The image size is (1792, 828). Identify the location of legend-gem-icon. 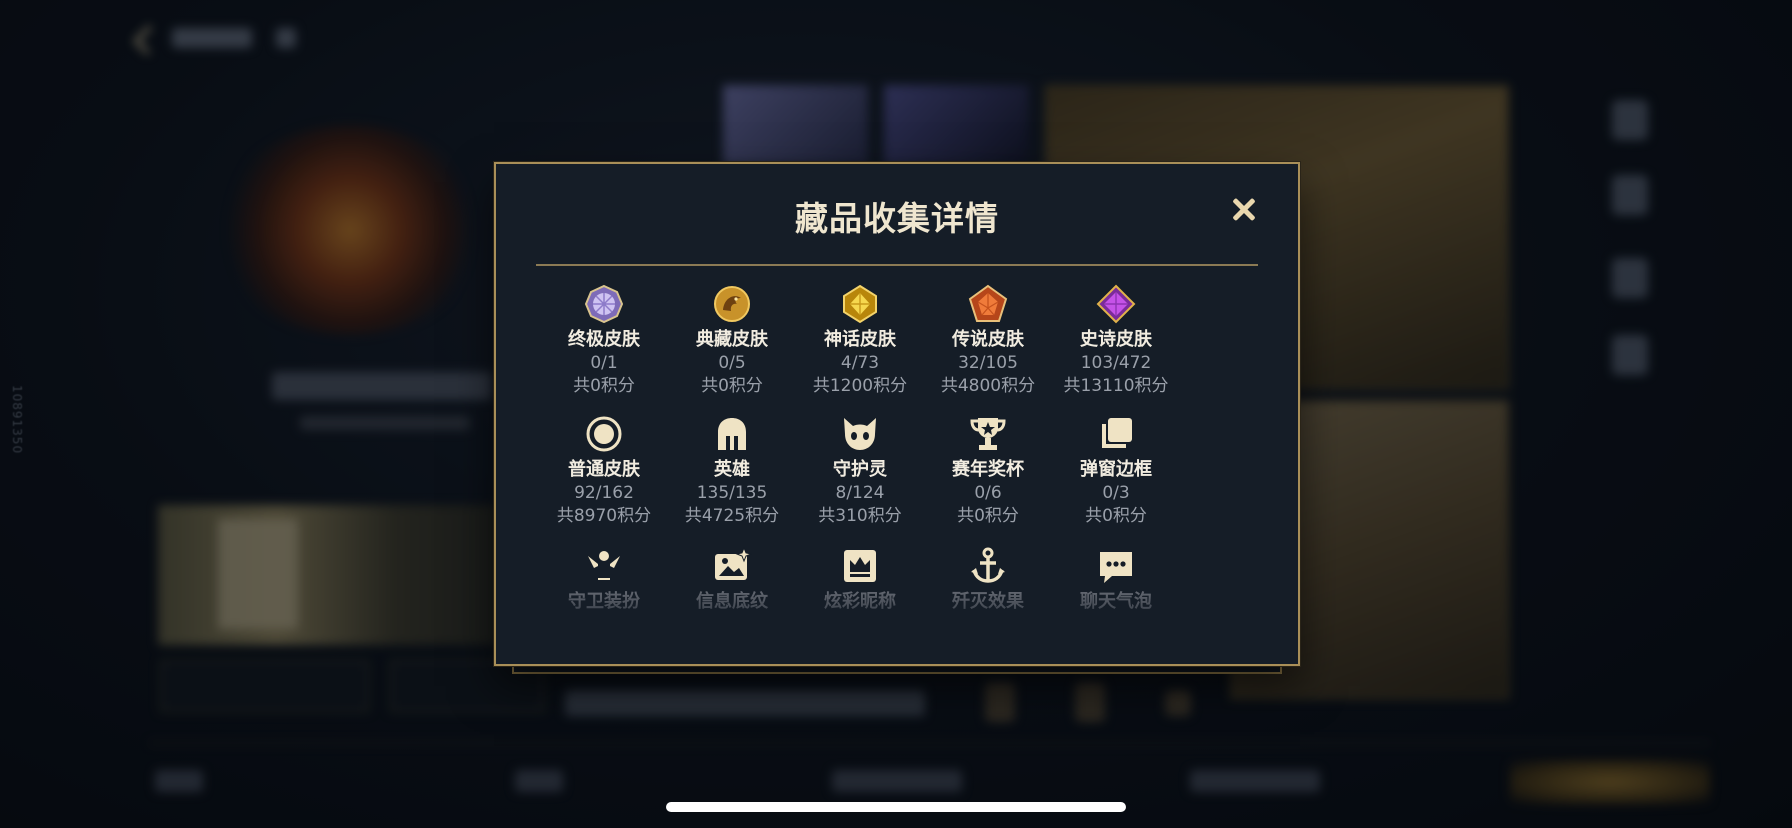
(988, 304).